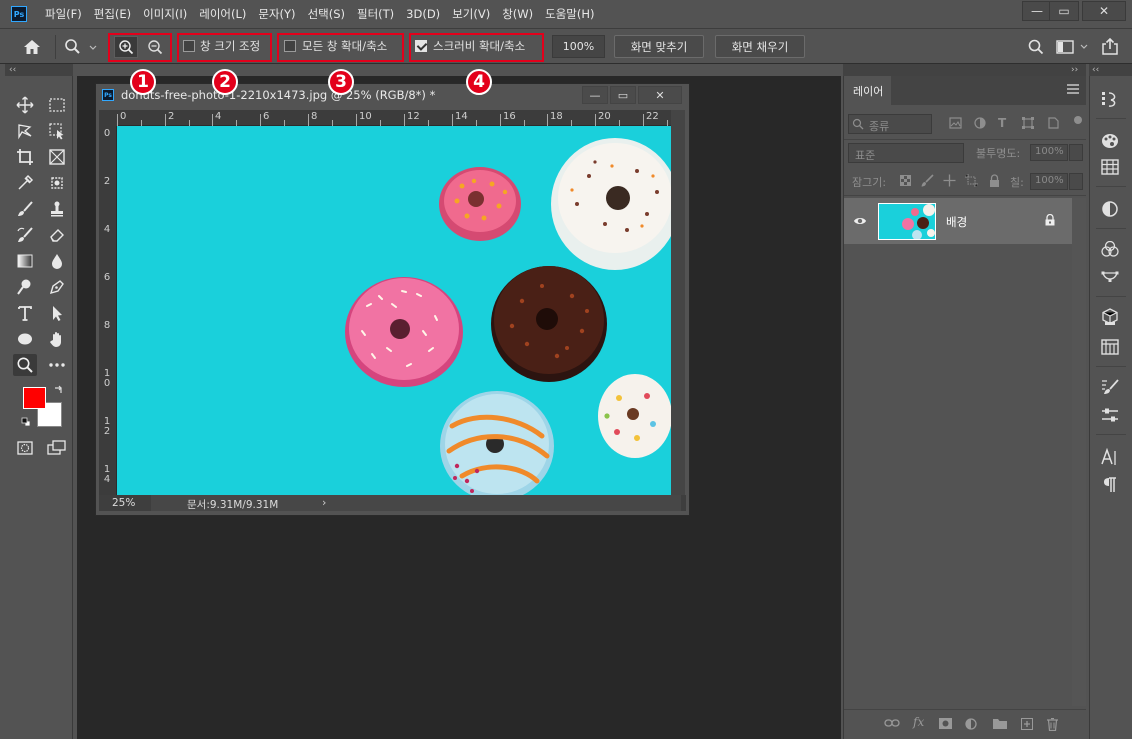 This screenshot has width=1132, height=739. Describe the element at coordinates (1078, 120) in the screenshot. I see `filter-toggle-icon` at that location.